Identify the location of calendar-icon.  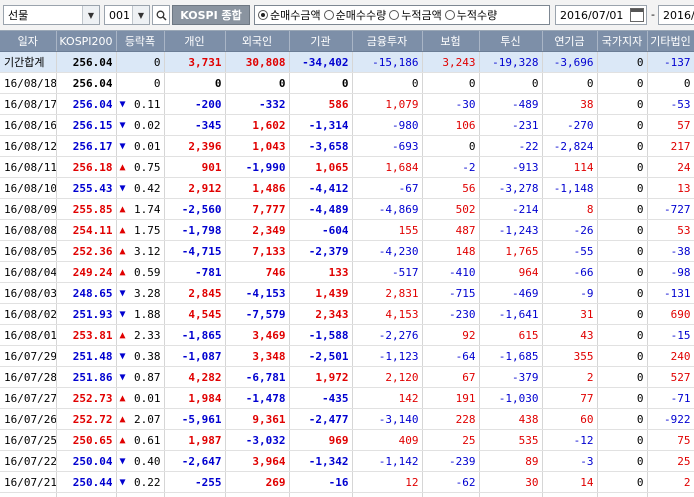
(637, 15).